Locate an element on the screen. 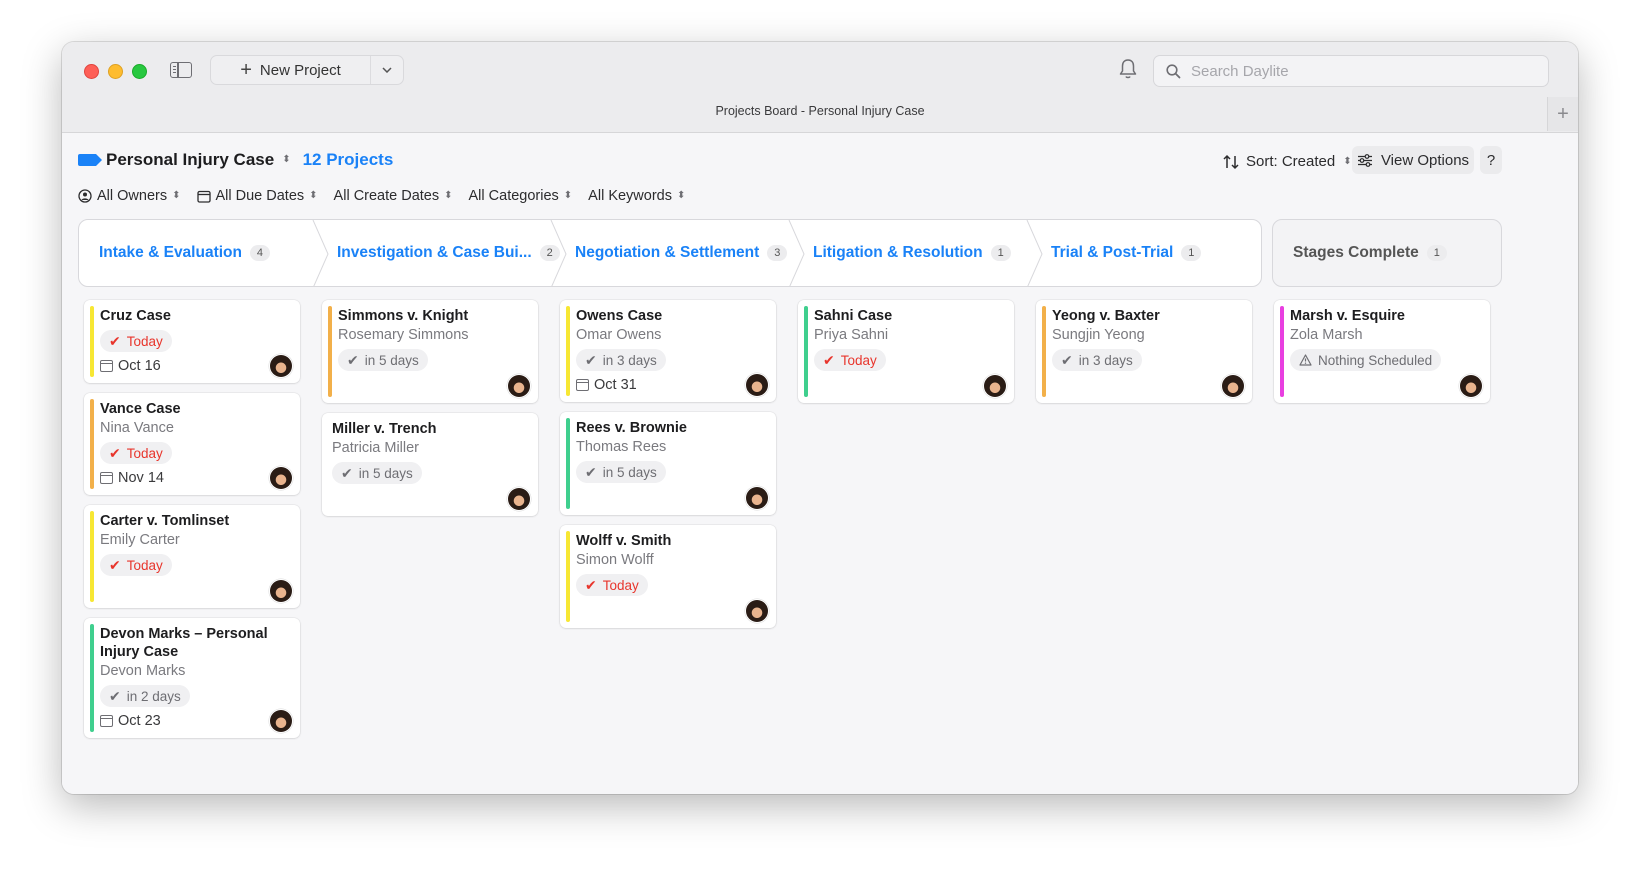  project-card: Yeong v. Baxter Sungjin Yeong ✔ in 3 days is located at coordinates (1144, 351).